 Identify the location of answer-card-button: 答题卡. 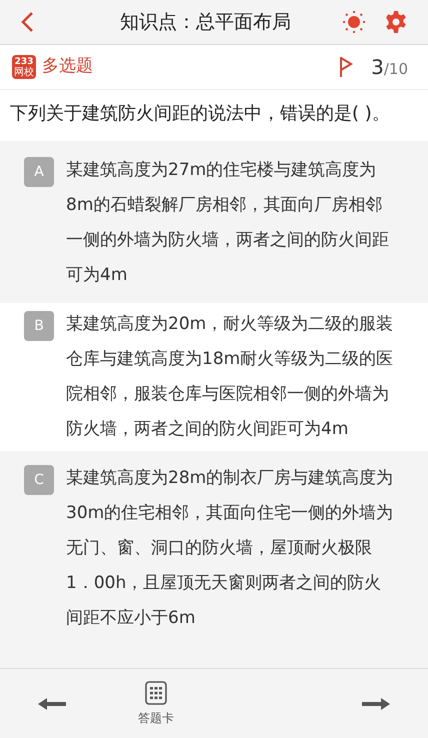
(156, 703).